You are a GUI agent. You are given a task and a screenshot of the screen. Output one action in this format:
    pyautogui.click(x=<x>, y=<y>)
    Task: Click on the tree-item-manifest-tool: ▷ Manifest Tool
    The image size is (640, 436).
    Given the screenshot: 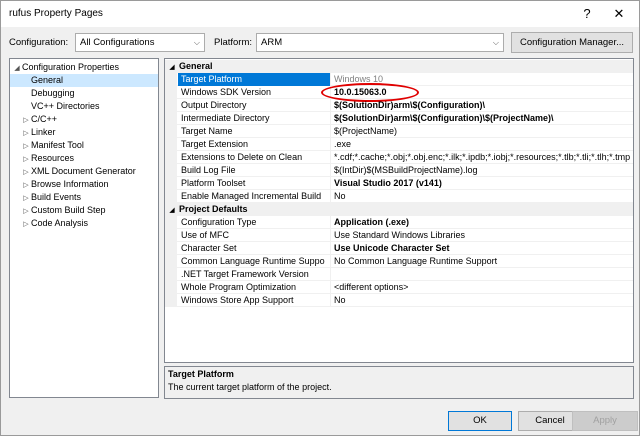 What is the action you would take?
    pyautogui.click(x=84, y=145)
    